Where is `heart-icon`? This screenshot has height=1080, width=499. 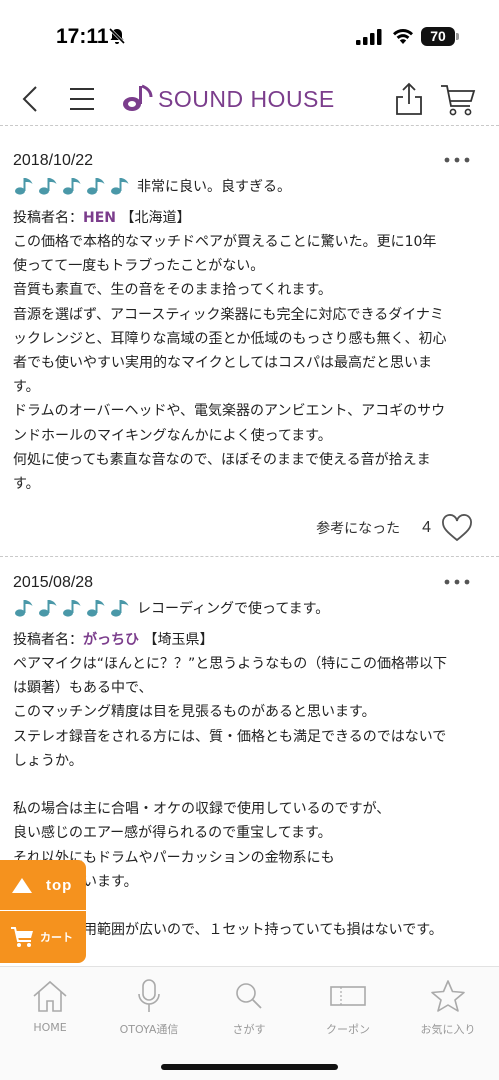 heart-icon is located at coordinates (457, 528).